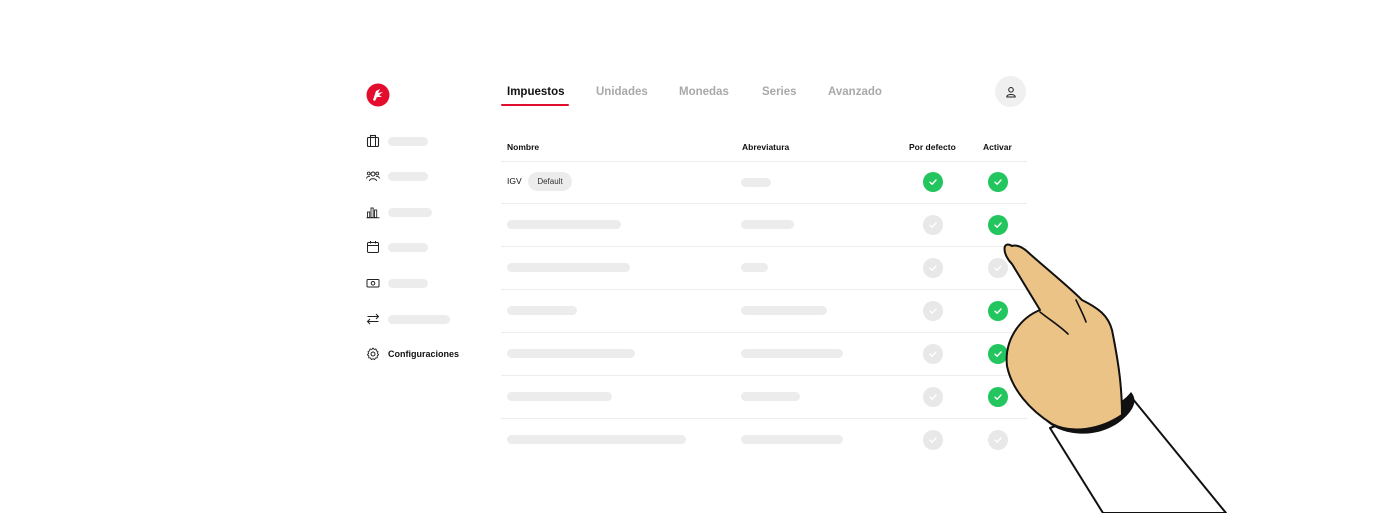 This screenshot has width=1393, height=513. Describe the element at coordinates (550, 181) in the screenshot. I see `default-badge: Default` at that location.